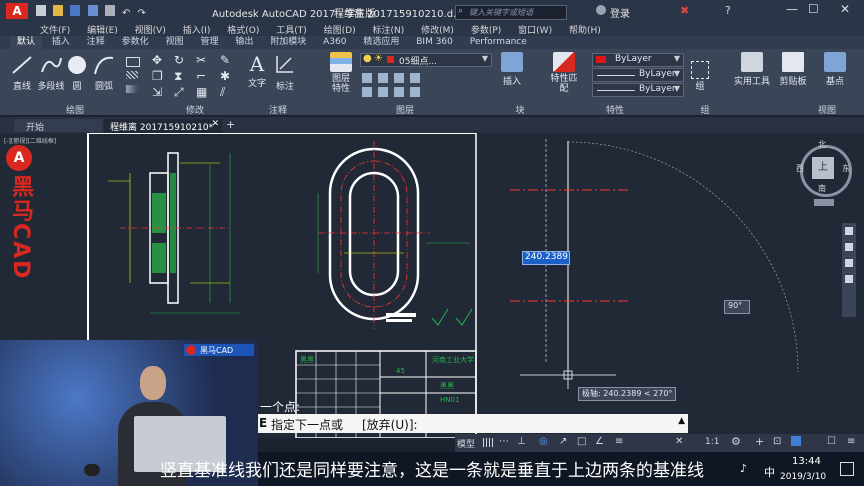 Image resolution: width=864 pixels, height=486 pixels. What do you see at coordinates (488, 442) in the screenshot?
I see `grid-icon` at bounding box center [488, 442].